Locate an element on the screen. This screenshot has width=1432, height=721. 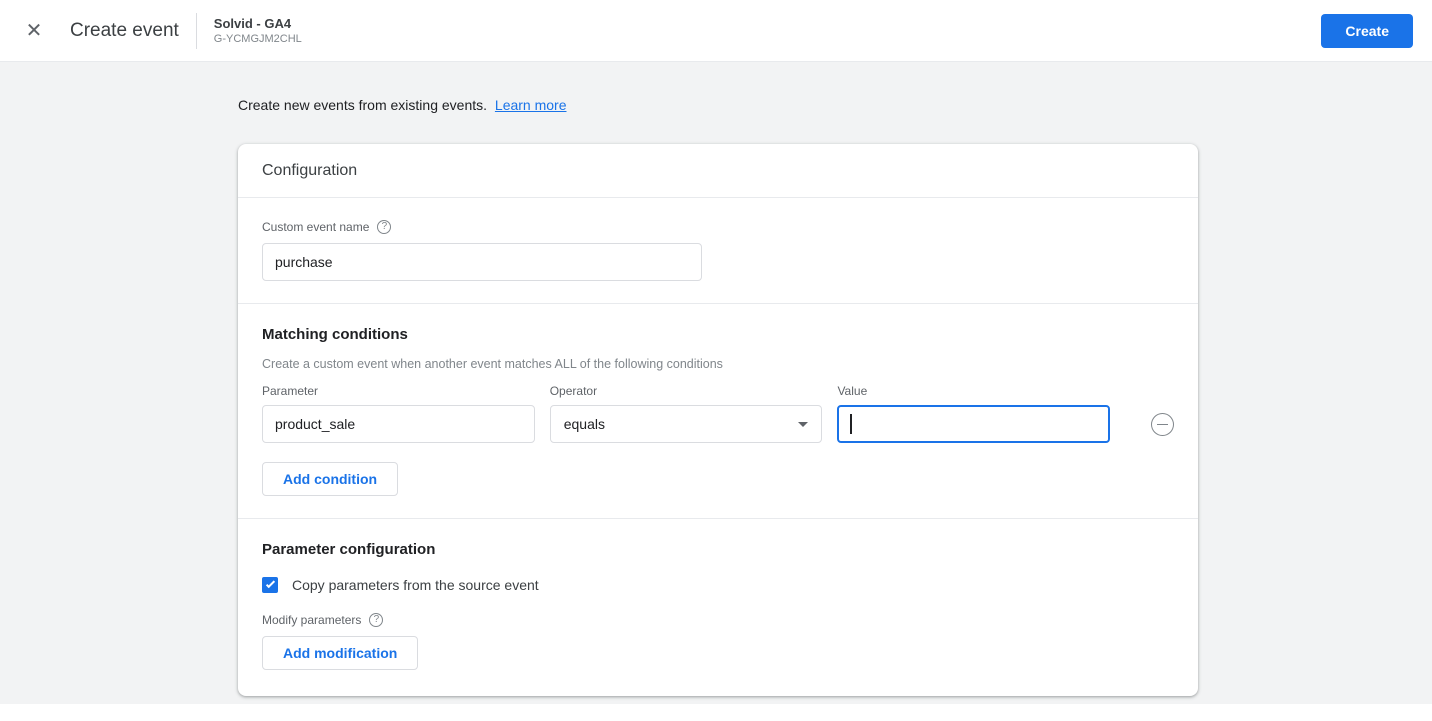
operator-selected-value: equals is located at coordinates (584, 424).